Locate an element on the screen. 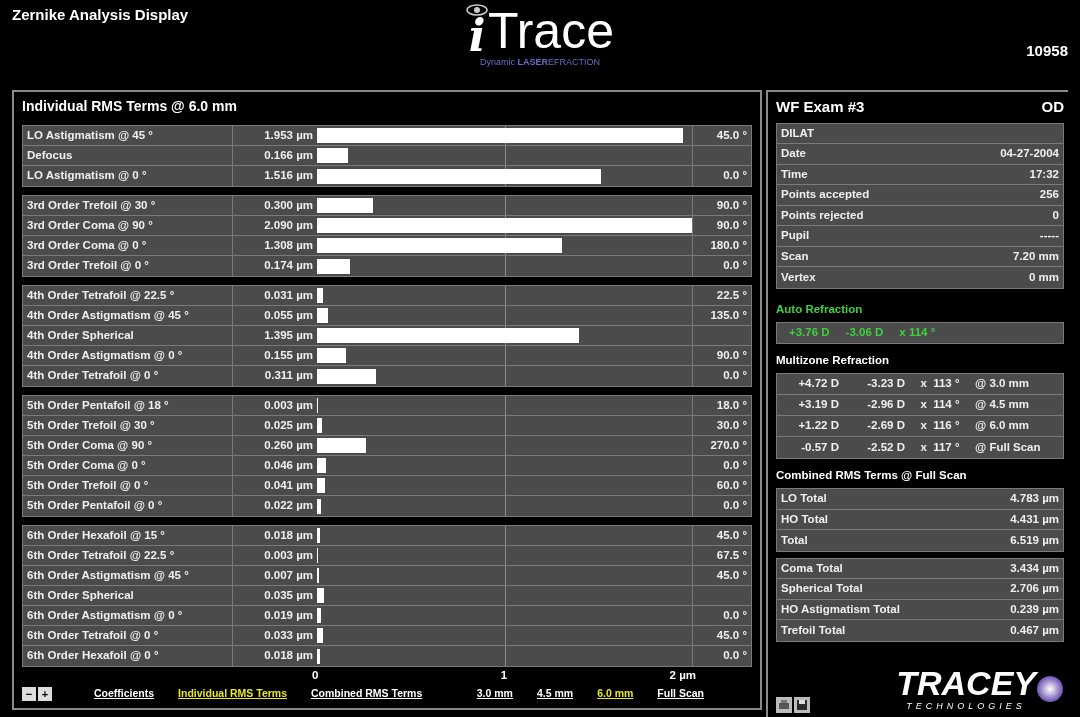 Image resolution: width=1080 pixels, height=717 pixels. term-value: 0.035 µm is located at coordinates (288, 595).